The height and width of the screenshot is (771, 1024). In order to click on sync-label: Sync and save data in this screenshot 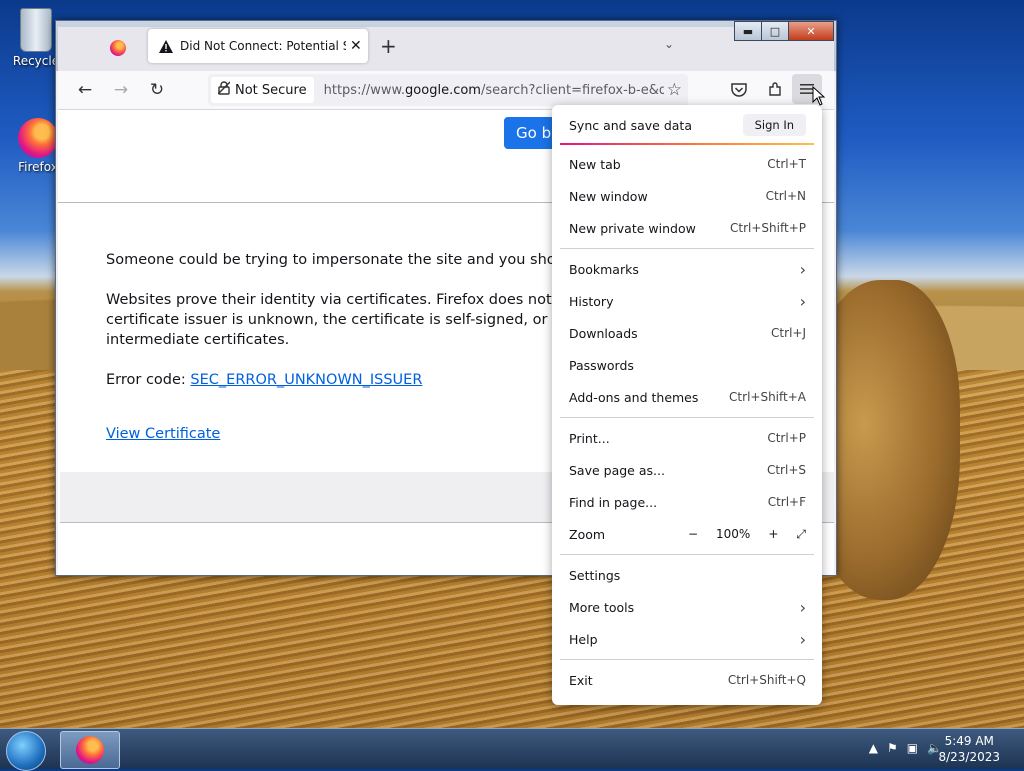, I will do `click(630, 125)`.